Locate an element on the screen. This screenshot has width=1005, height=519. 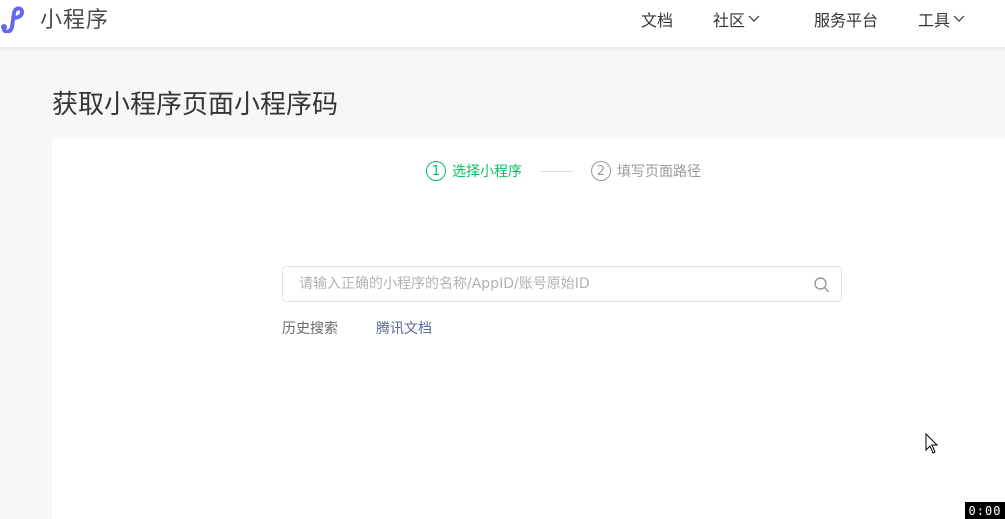
step-label: 选择小程序 is located at coordinates (487, 172).